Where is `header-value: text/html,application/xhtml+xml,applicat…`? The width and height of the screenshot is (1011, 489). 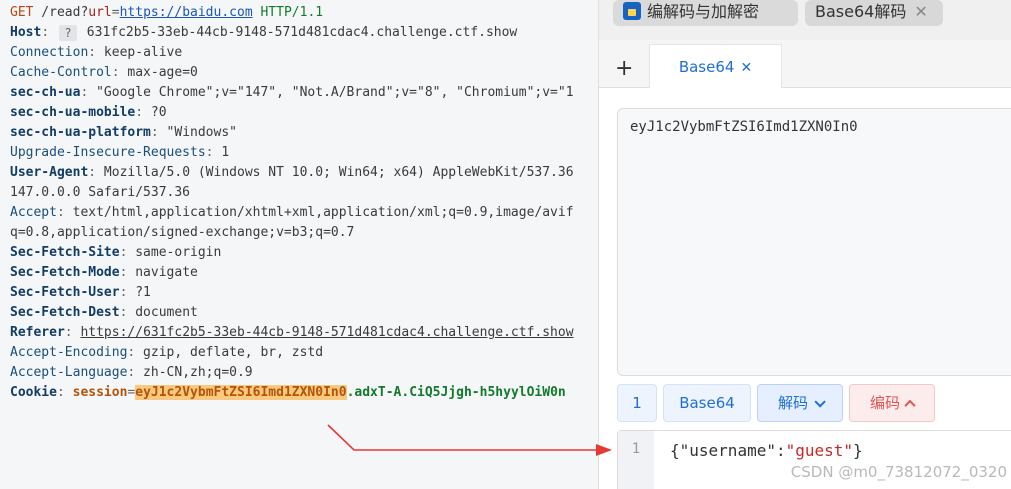
header-value: text/html,application/xhtml+xml,applicat… is located at coordinates (319, 212).